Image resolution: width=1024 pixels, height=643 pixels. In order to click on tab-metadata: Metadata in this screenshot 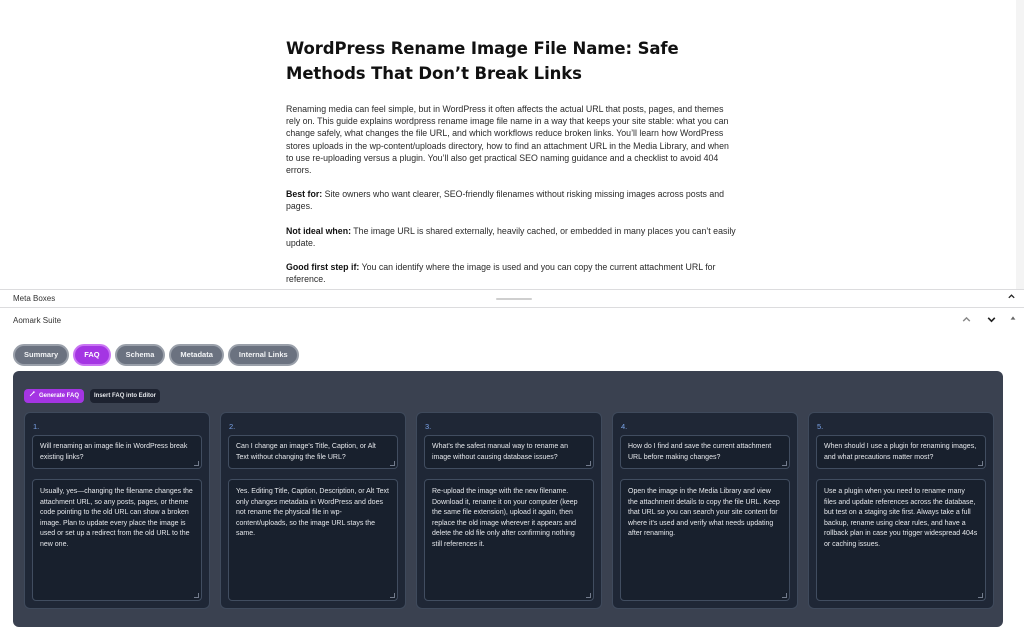, I will do `click(196, 355)`.